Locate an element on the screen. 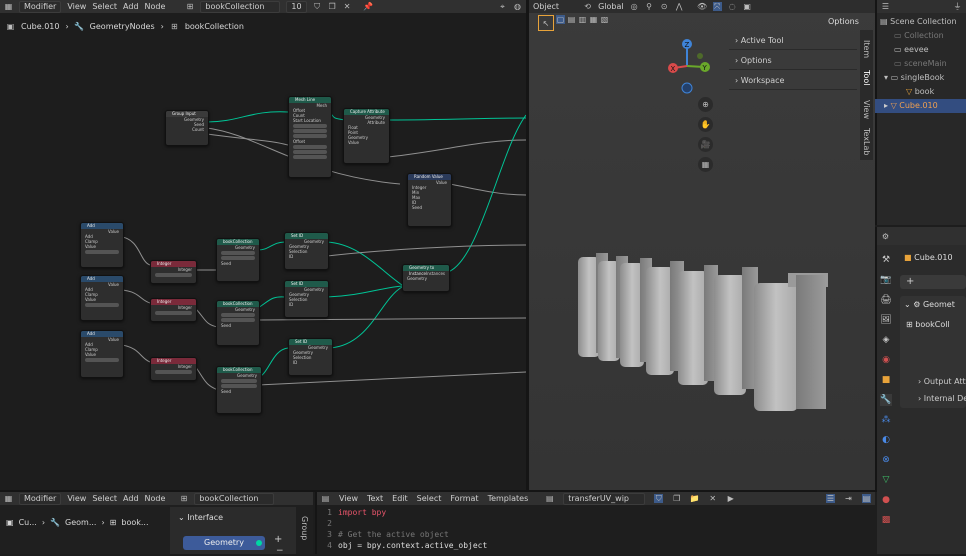 Image resolution: width=966 pixels, height=556 pixels. select-mode-new-icon: ▢ is located at coordinates (560, 19).